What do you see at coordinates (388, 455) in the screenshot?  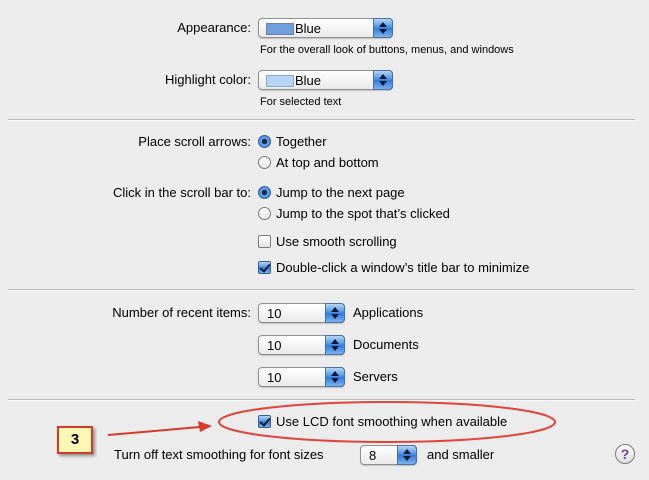 I see `text-smoothing-size-popup: 8` at bounding box center [388, 455].